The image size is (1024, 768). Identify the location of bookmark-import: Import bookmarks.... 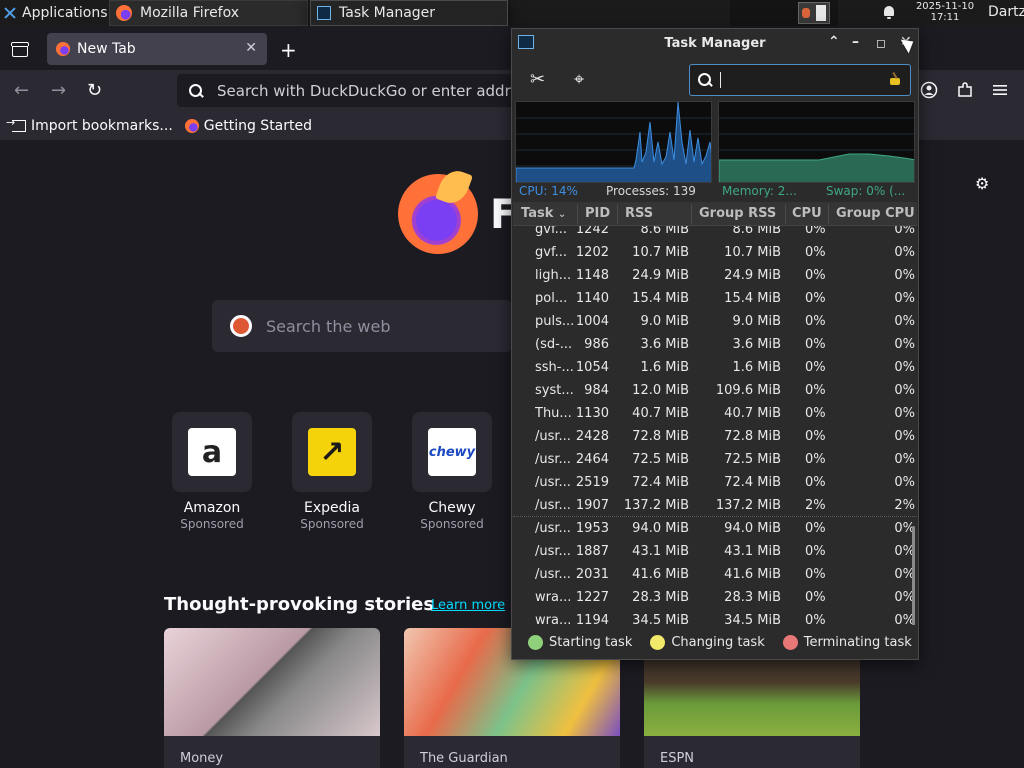
(89, 125).